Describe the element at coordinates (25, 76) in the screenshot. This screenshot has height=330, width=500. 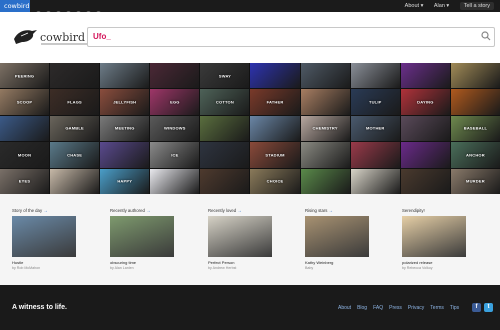
I see `story-tile: PEERING` at that location.